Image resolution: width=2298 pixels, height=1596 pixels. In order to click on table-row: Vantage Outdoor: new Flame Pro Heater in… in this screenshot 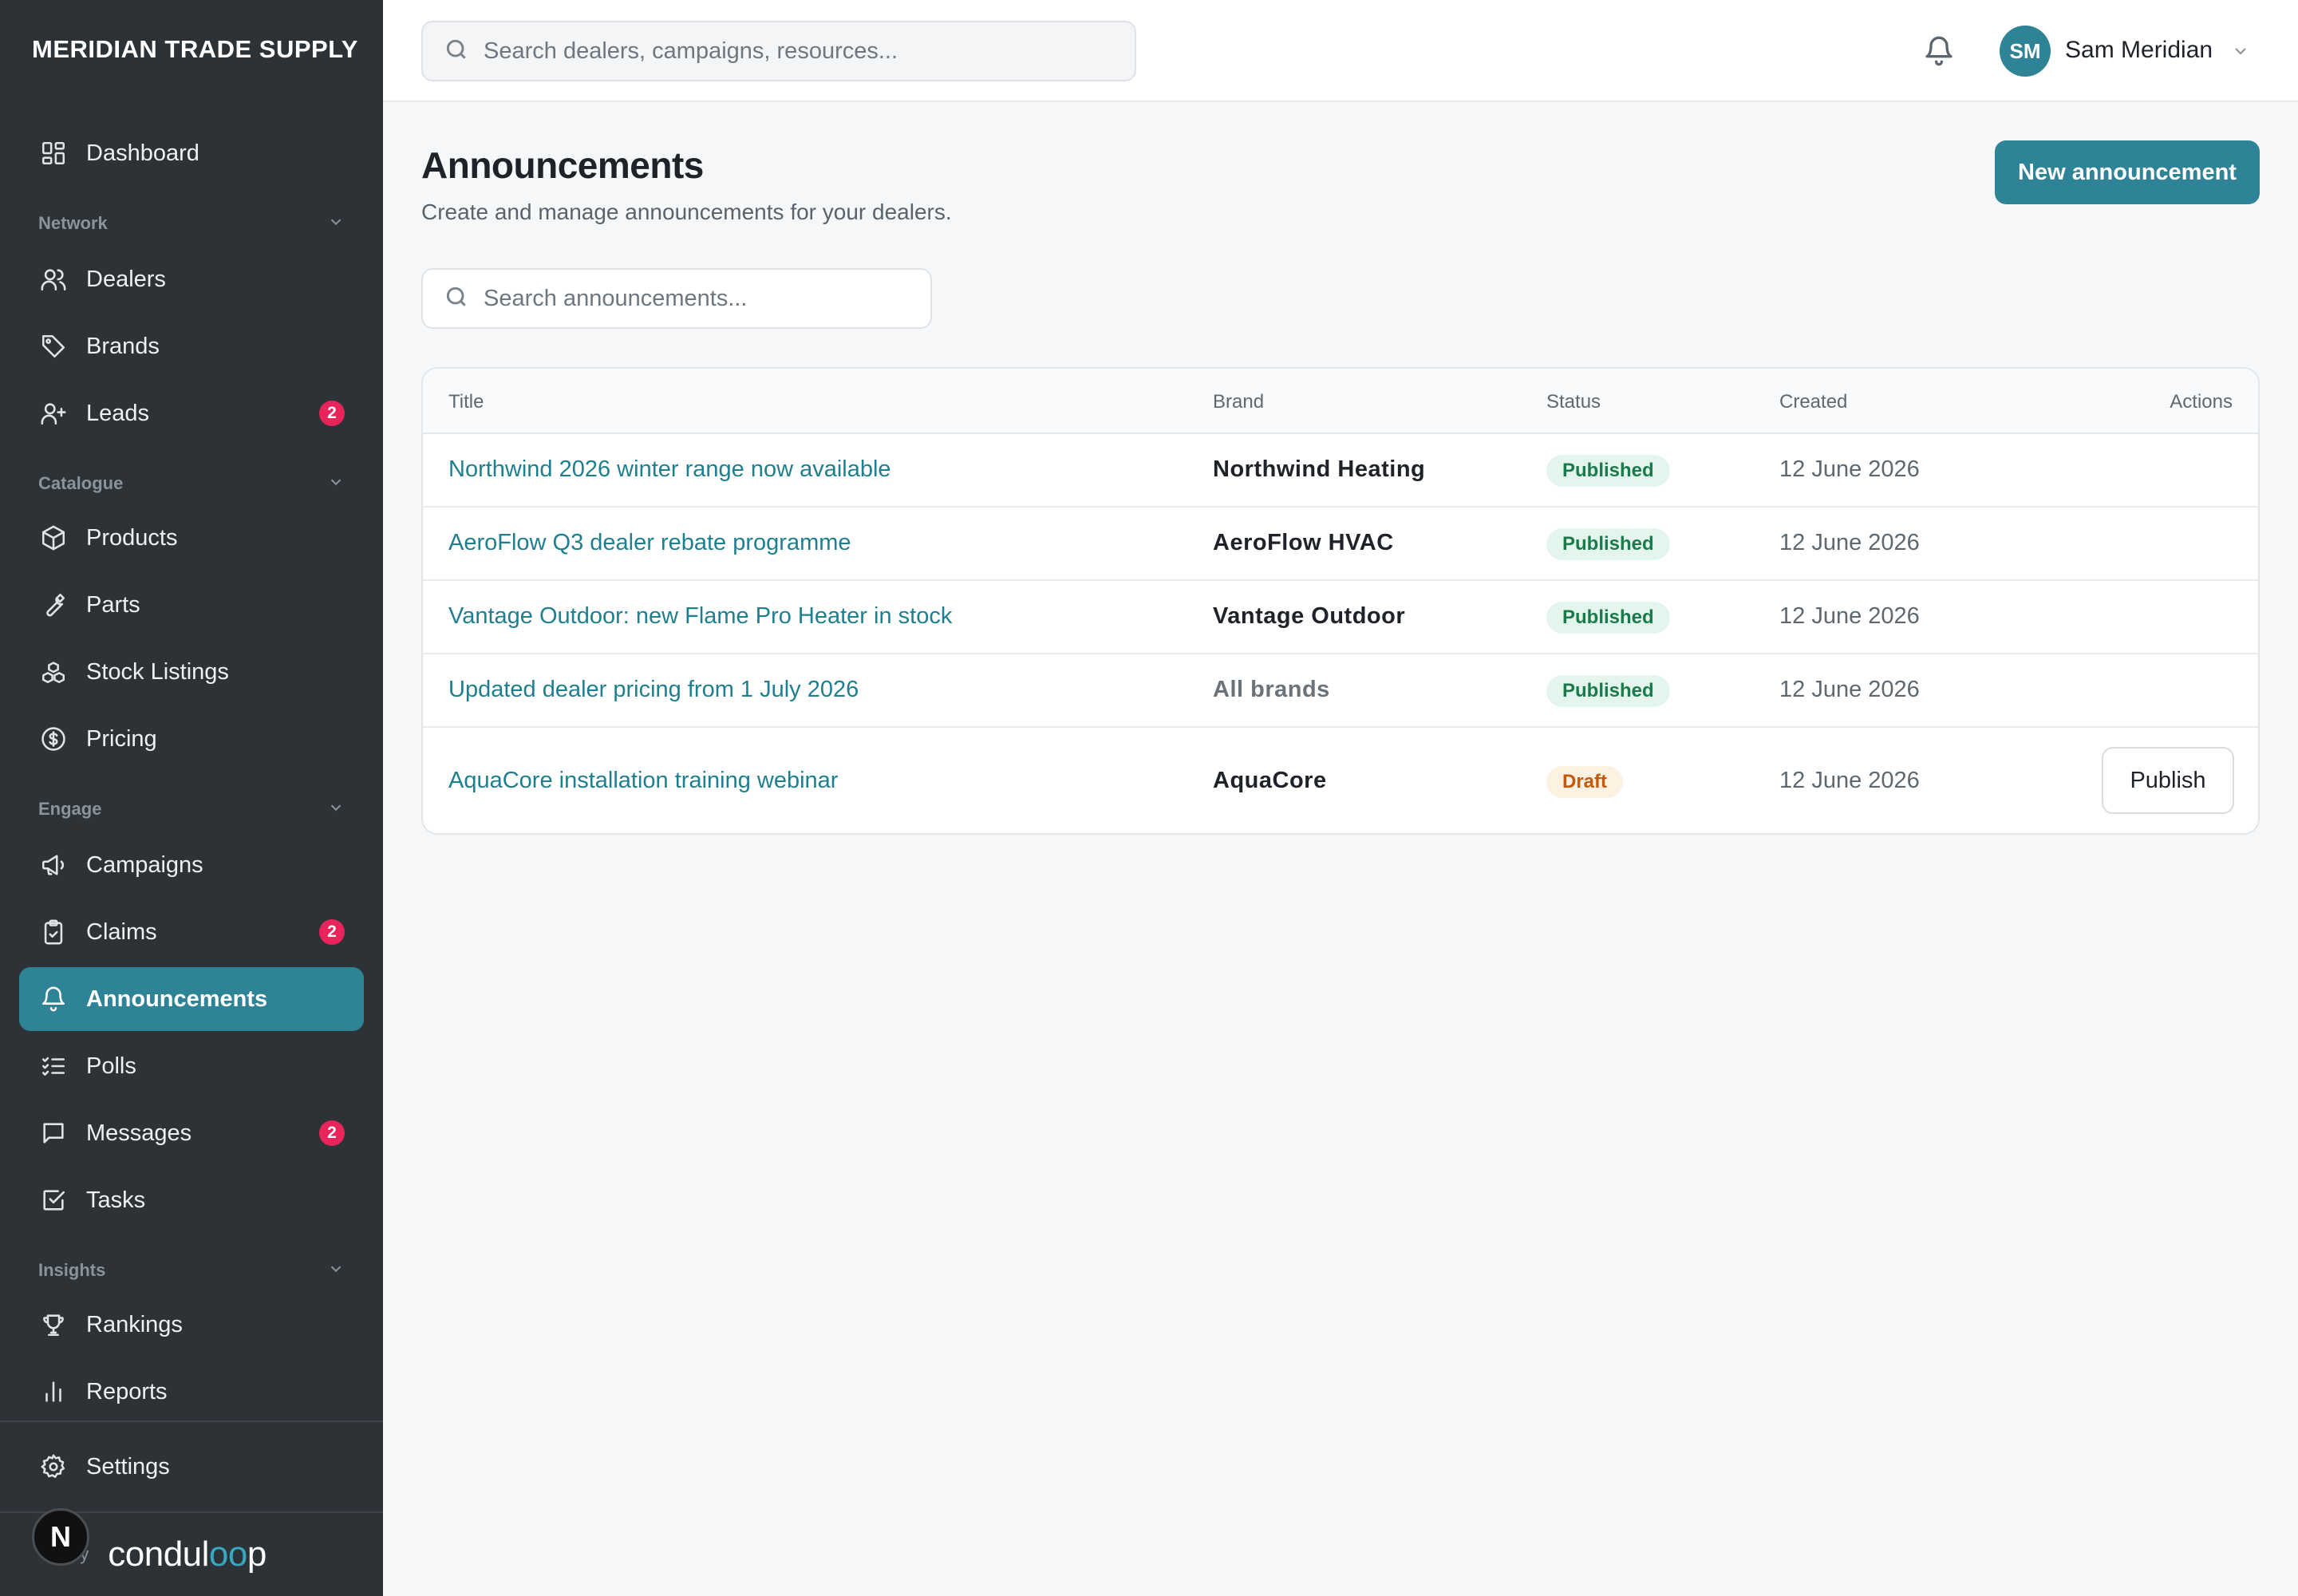, I will do `click(1340, 617)`.